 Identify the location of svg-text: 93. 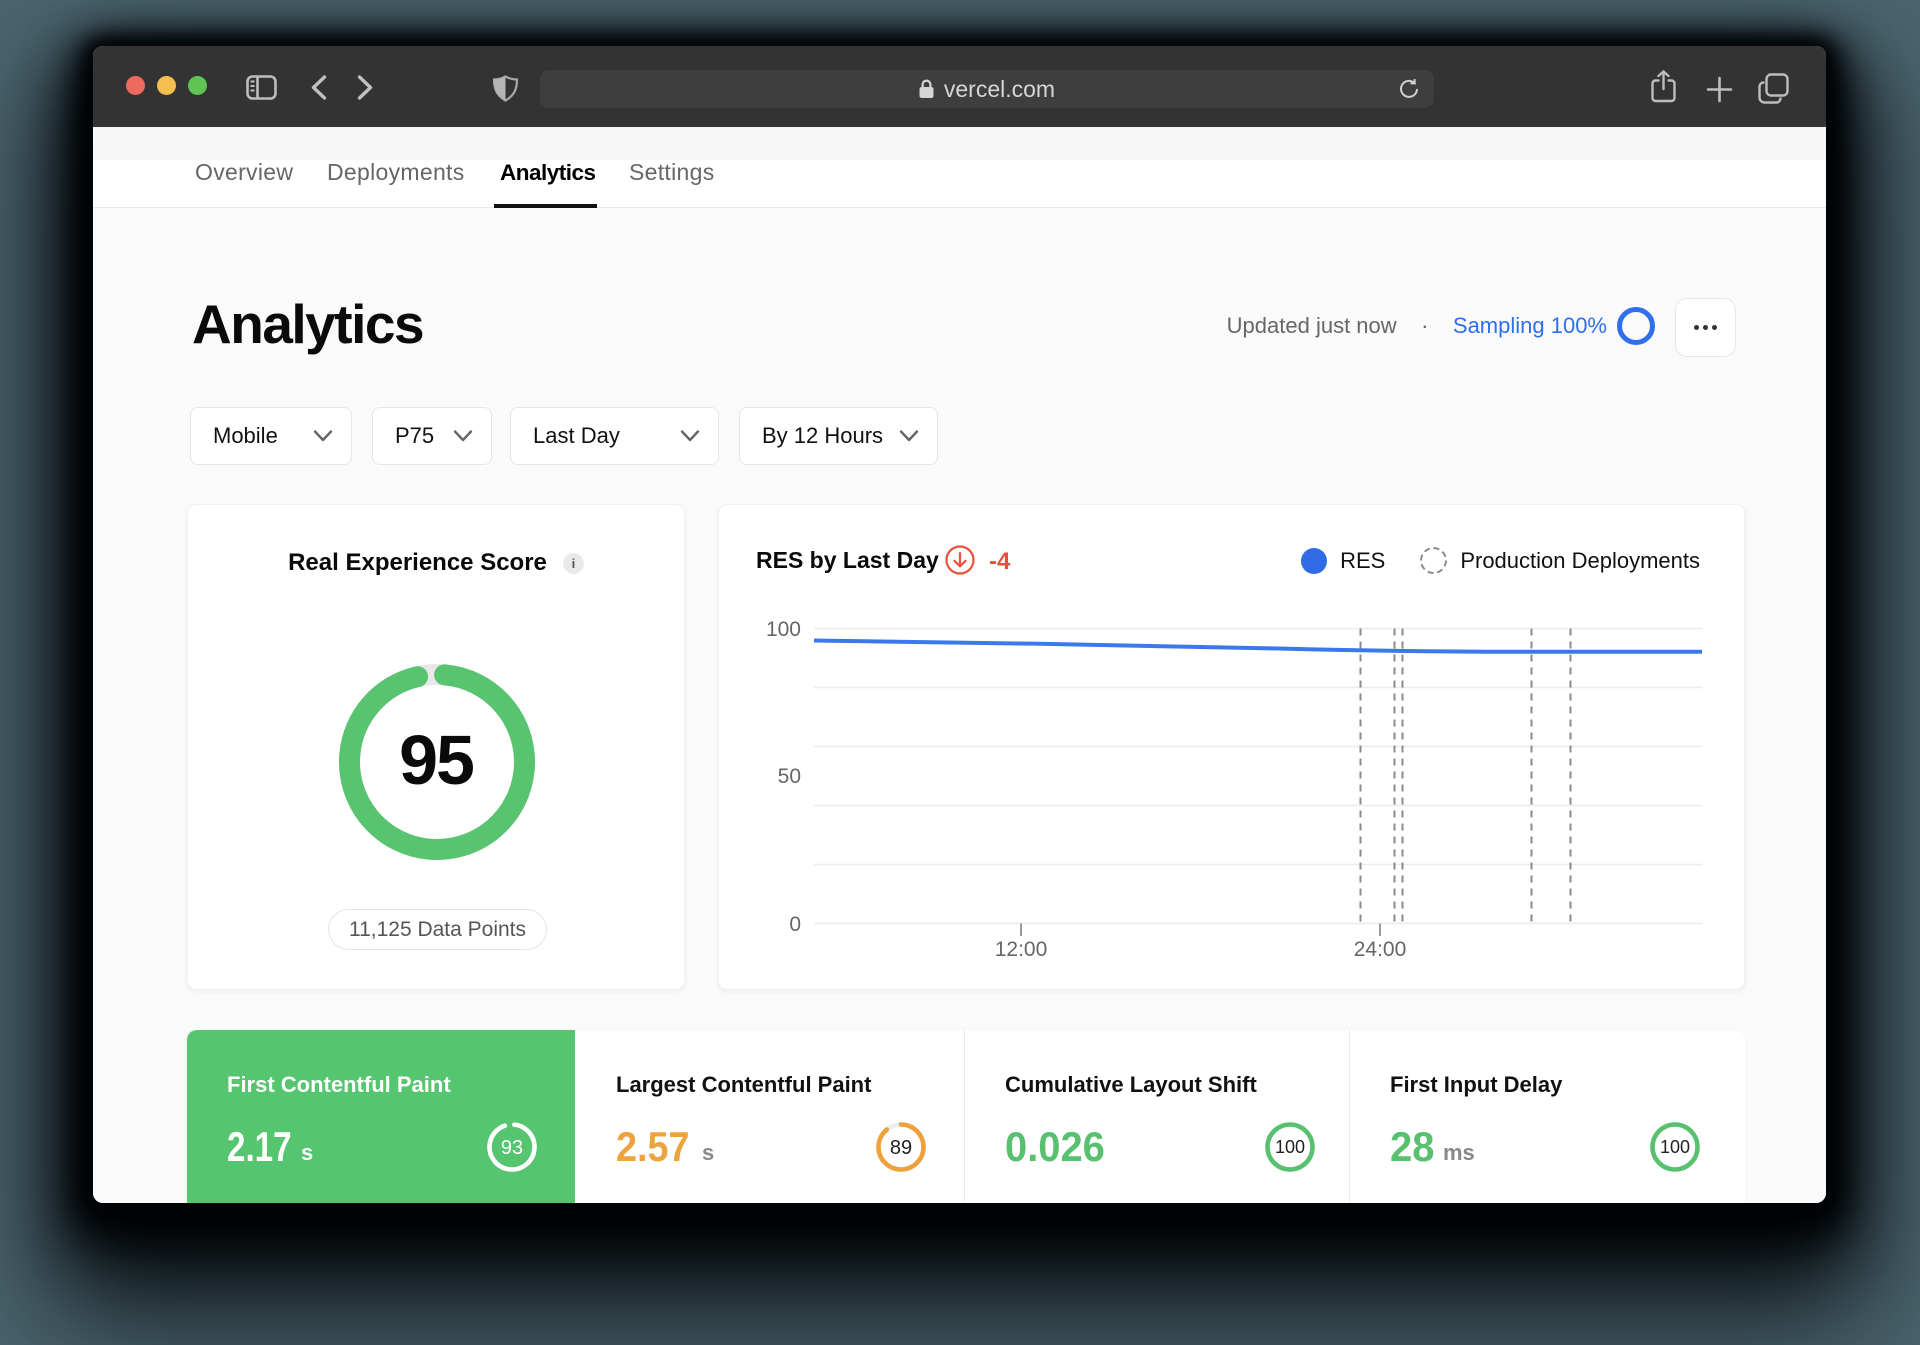
(512, 1148).